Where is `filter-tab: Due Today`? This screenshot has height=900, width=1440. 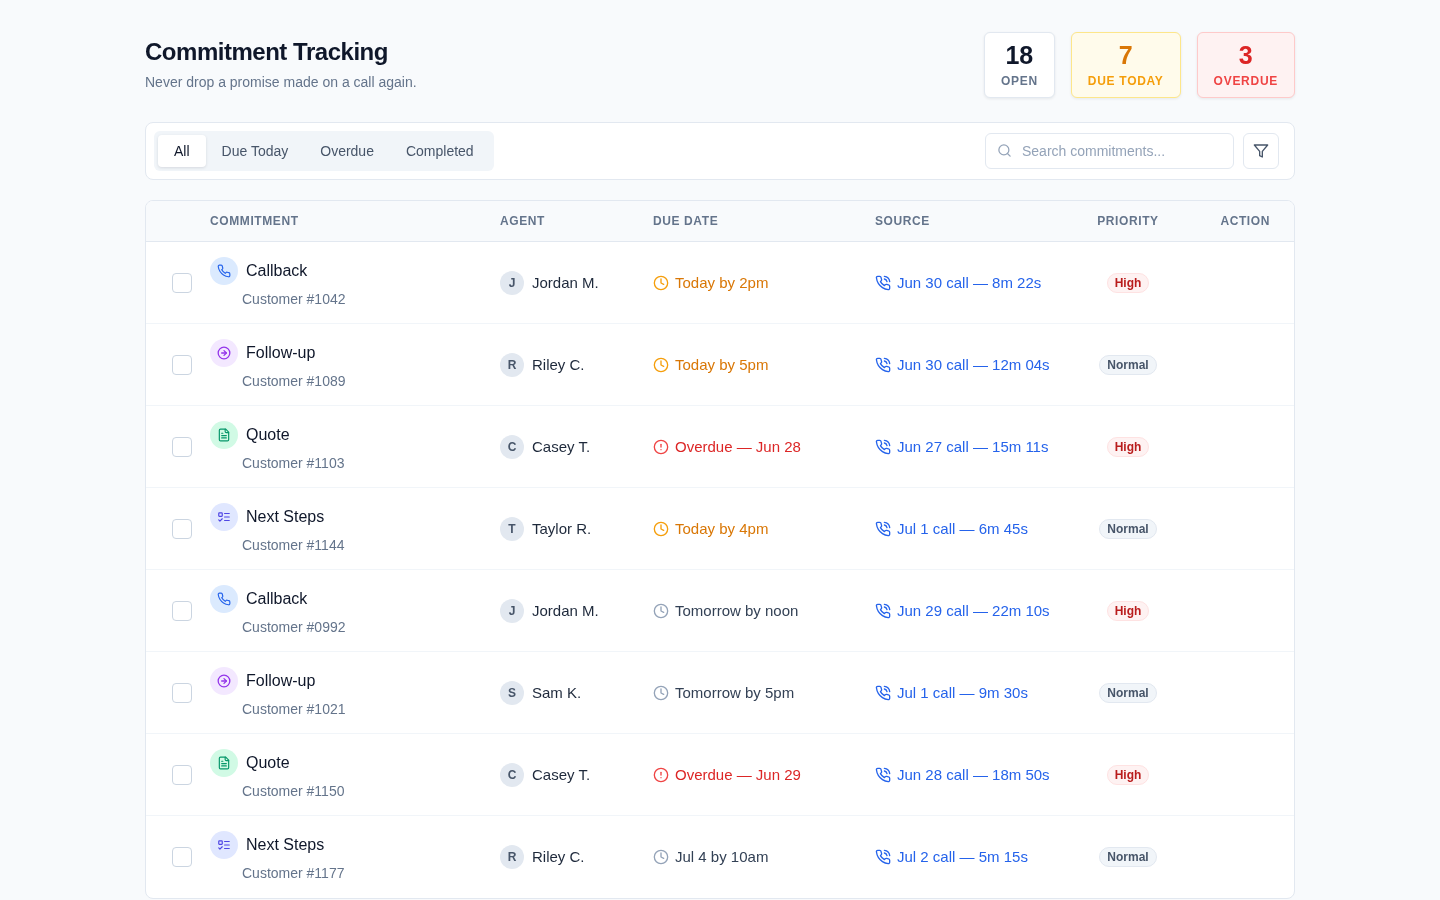
filter-tab: Due Today is located at coordinates (255, 151).